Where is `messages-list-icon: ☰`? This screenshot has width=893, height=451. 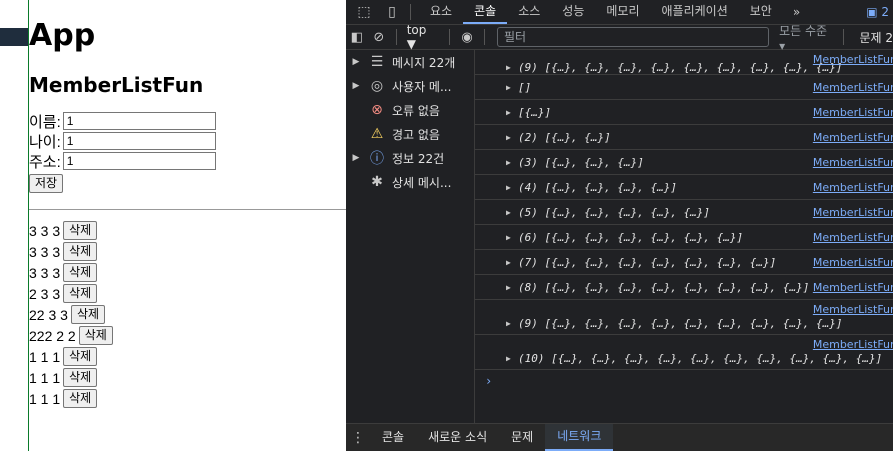
messages-list-icon: ☰ is located at coordinates (377, 62).